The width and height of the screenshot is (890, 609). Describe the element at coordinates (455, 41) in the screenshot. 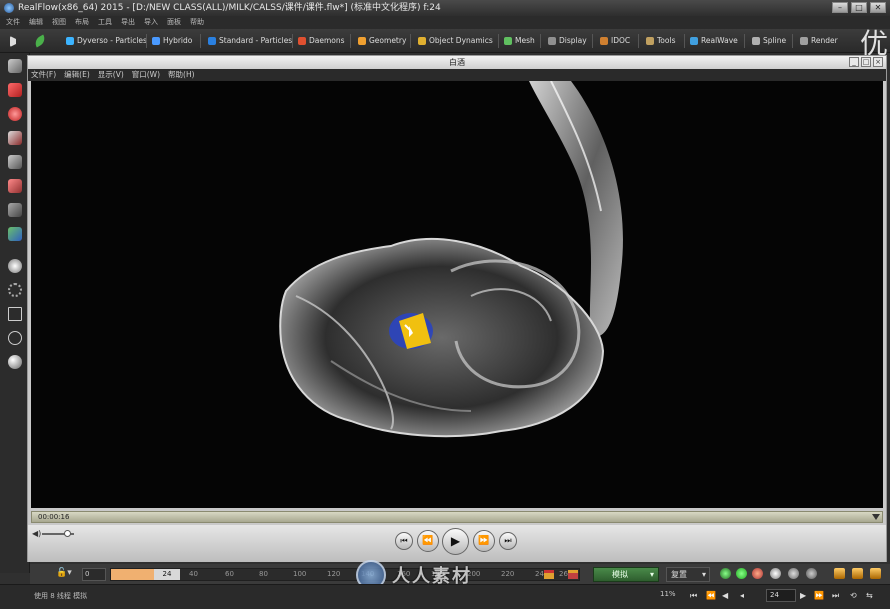

I see `tab-object-dynamics: Object Dynamics` at that location.